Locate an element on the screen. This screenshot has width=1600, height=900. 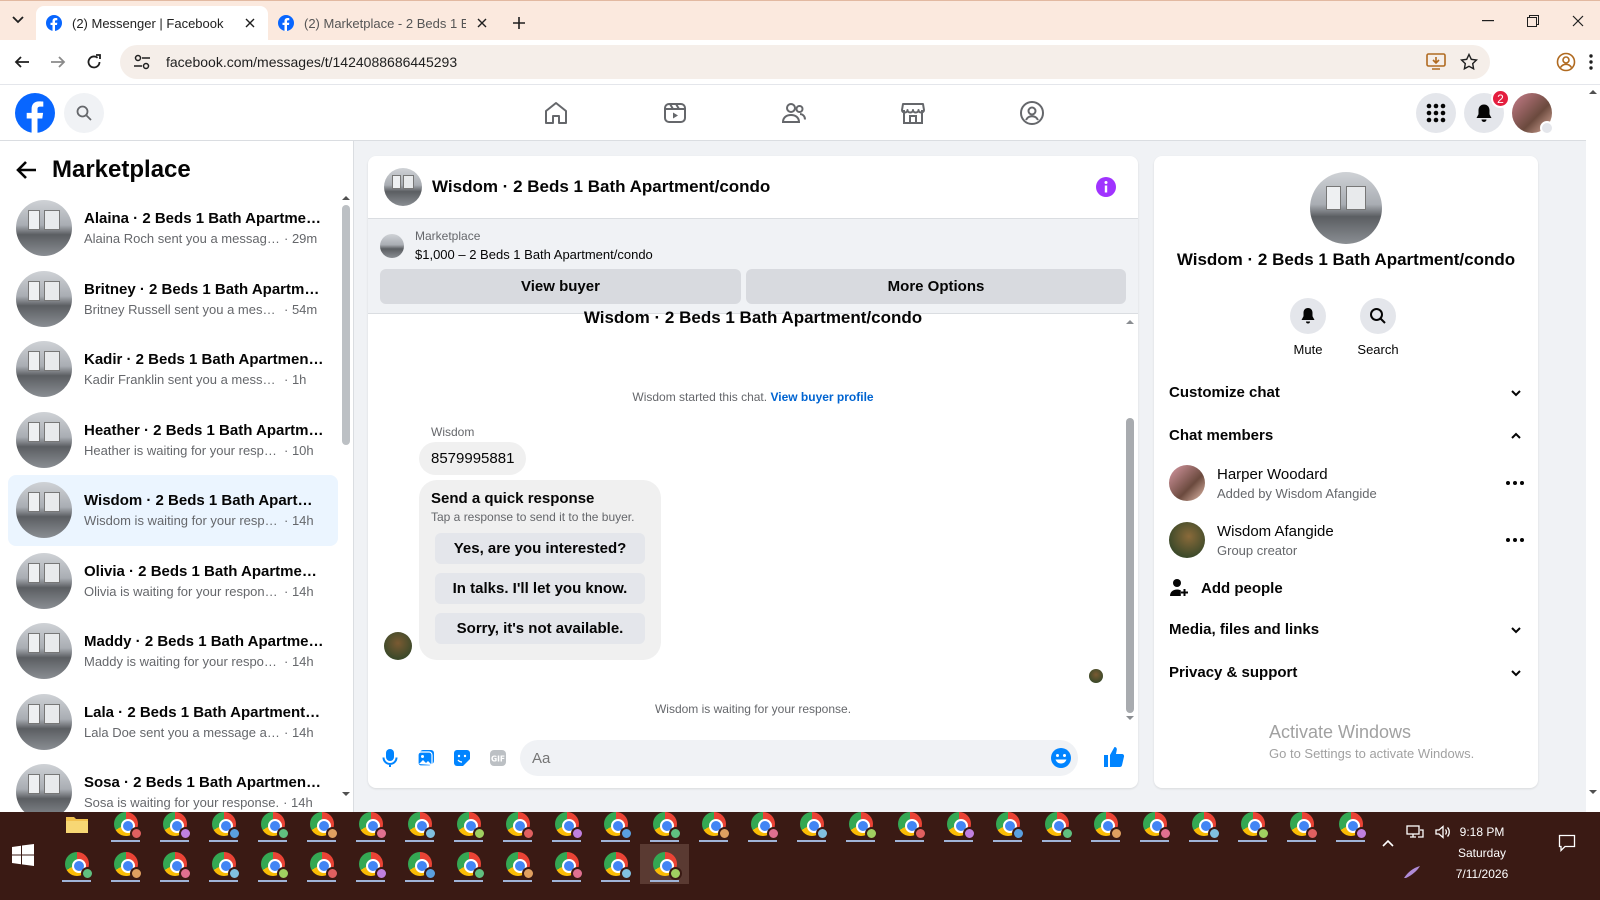
taskbar-file-explorer is located at coordinates (76, 824).